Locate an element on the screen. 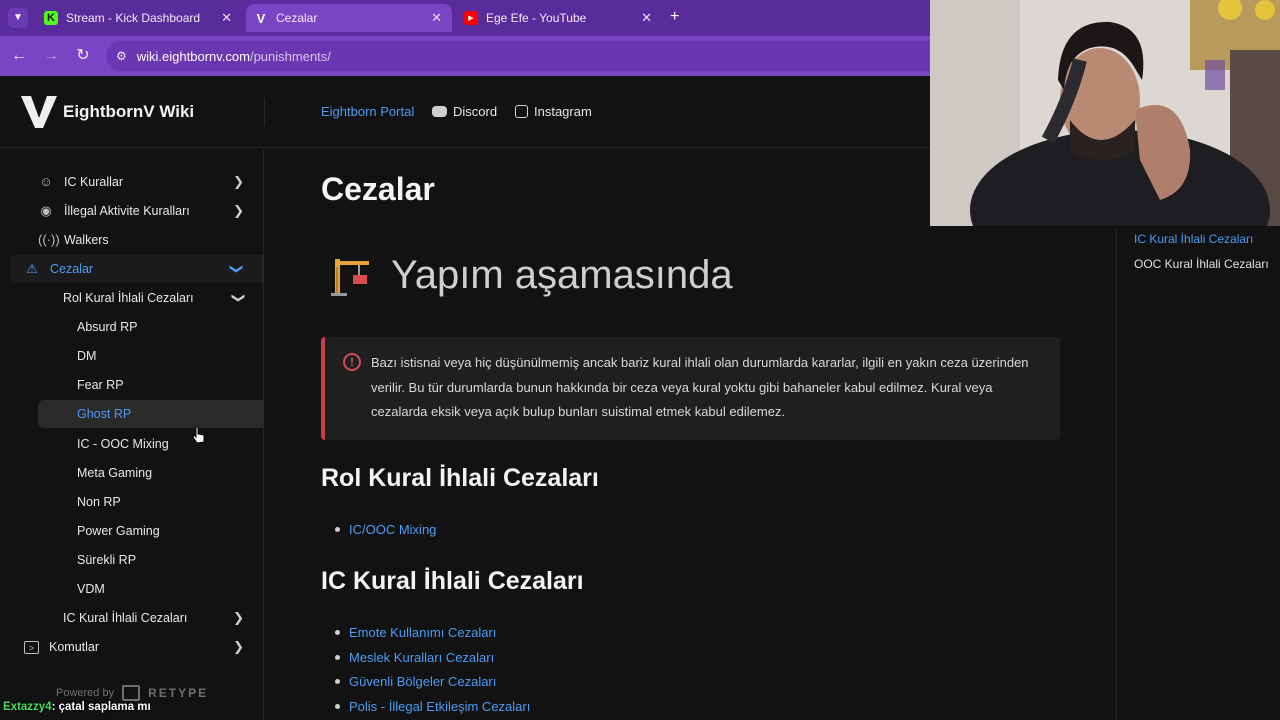 Image resolution: width=1280 pixels, height=720 pixels. alert-circle-icon: ! is located at coordinates (352, 362).